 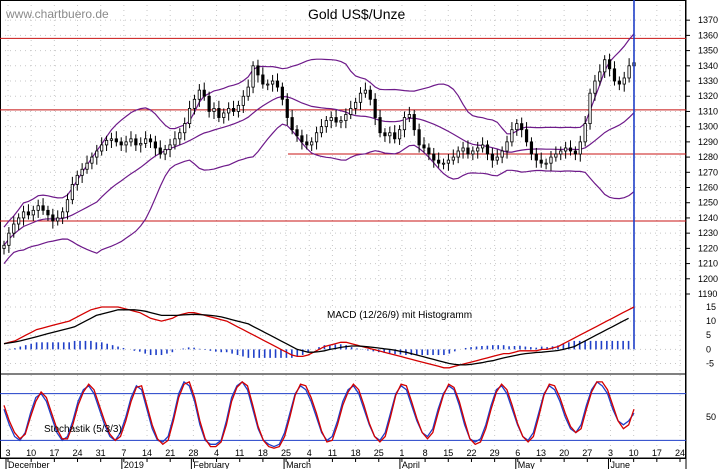 What do you see at coordinates (680, 453) in the screenshot?
I see `x-day-tick-label: 24` at bounding box center [680, 453].